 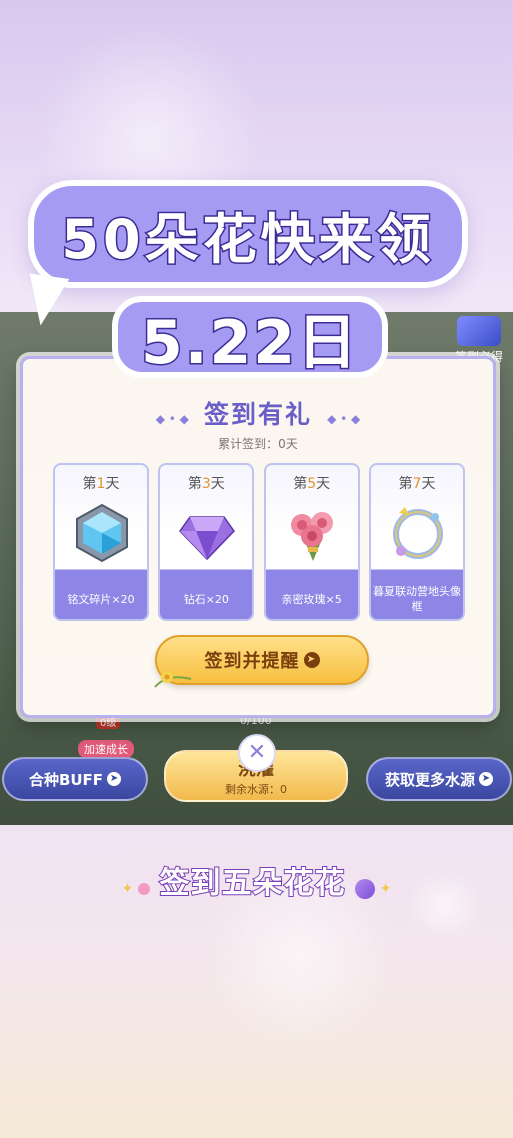 What do you see at coordinates (144, 888) in the screenshot?
I see `ball-icon` at bounding box center [144, 888].